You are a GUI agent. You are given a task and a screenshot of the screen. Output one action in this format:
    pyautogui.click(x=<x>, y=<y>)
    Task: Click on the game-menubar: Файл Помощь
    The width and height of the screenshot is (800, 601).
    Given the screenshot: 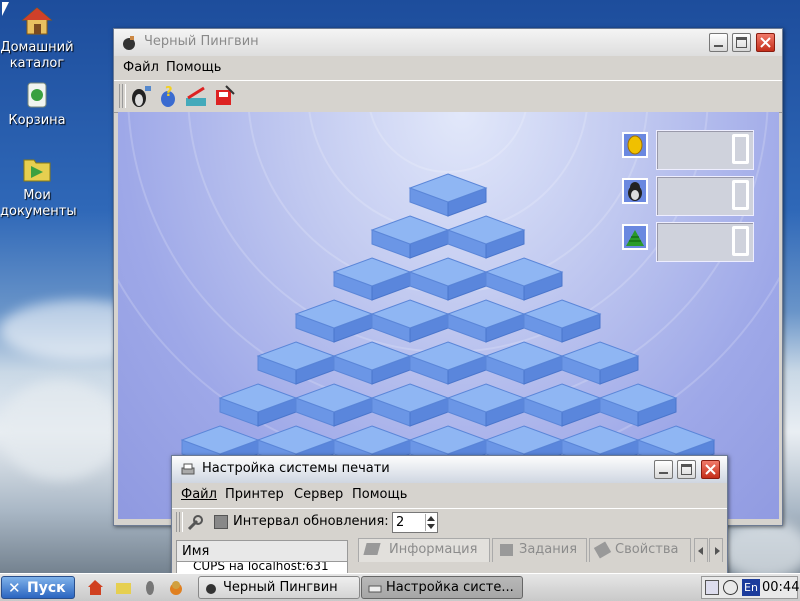 What is the action you would take?
    pyautogui.click(x=448, y=68)
    